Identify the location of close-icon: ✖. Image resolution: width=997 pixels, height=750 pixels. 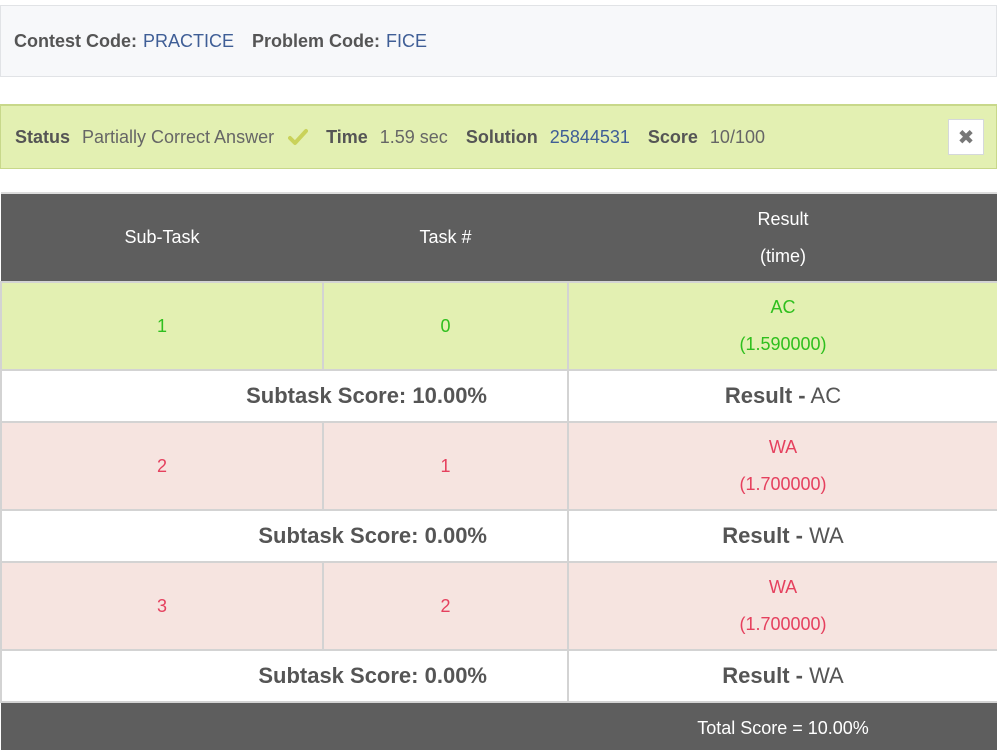
(966, 137).